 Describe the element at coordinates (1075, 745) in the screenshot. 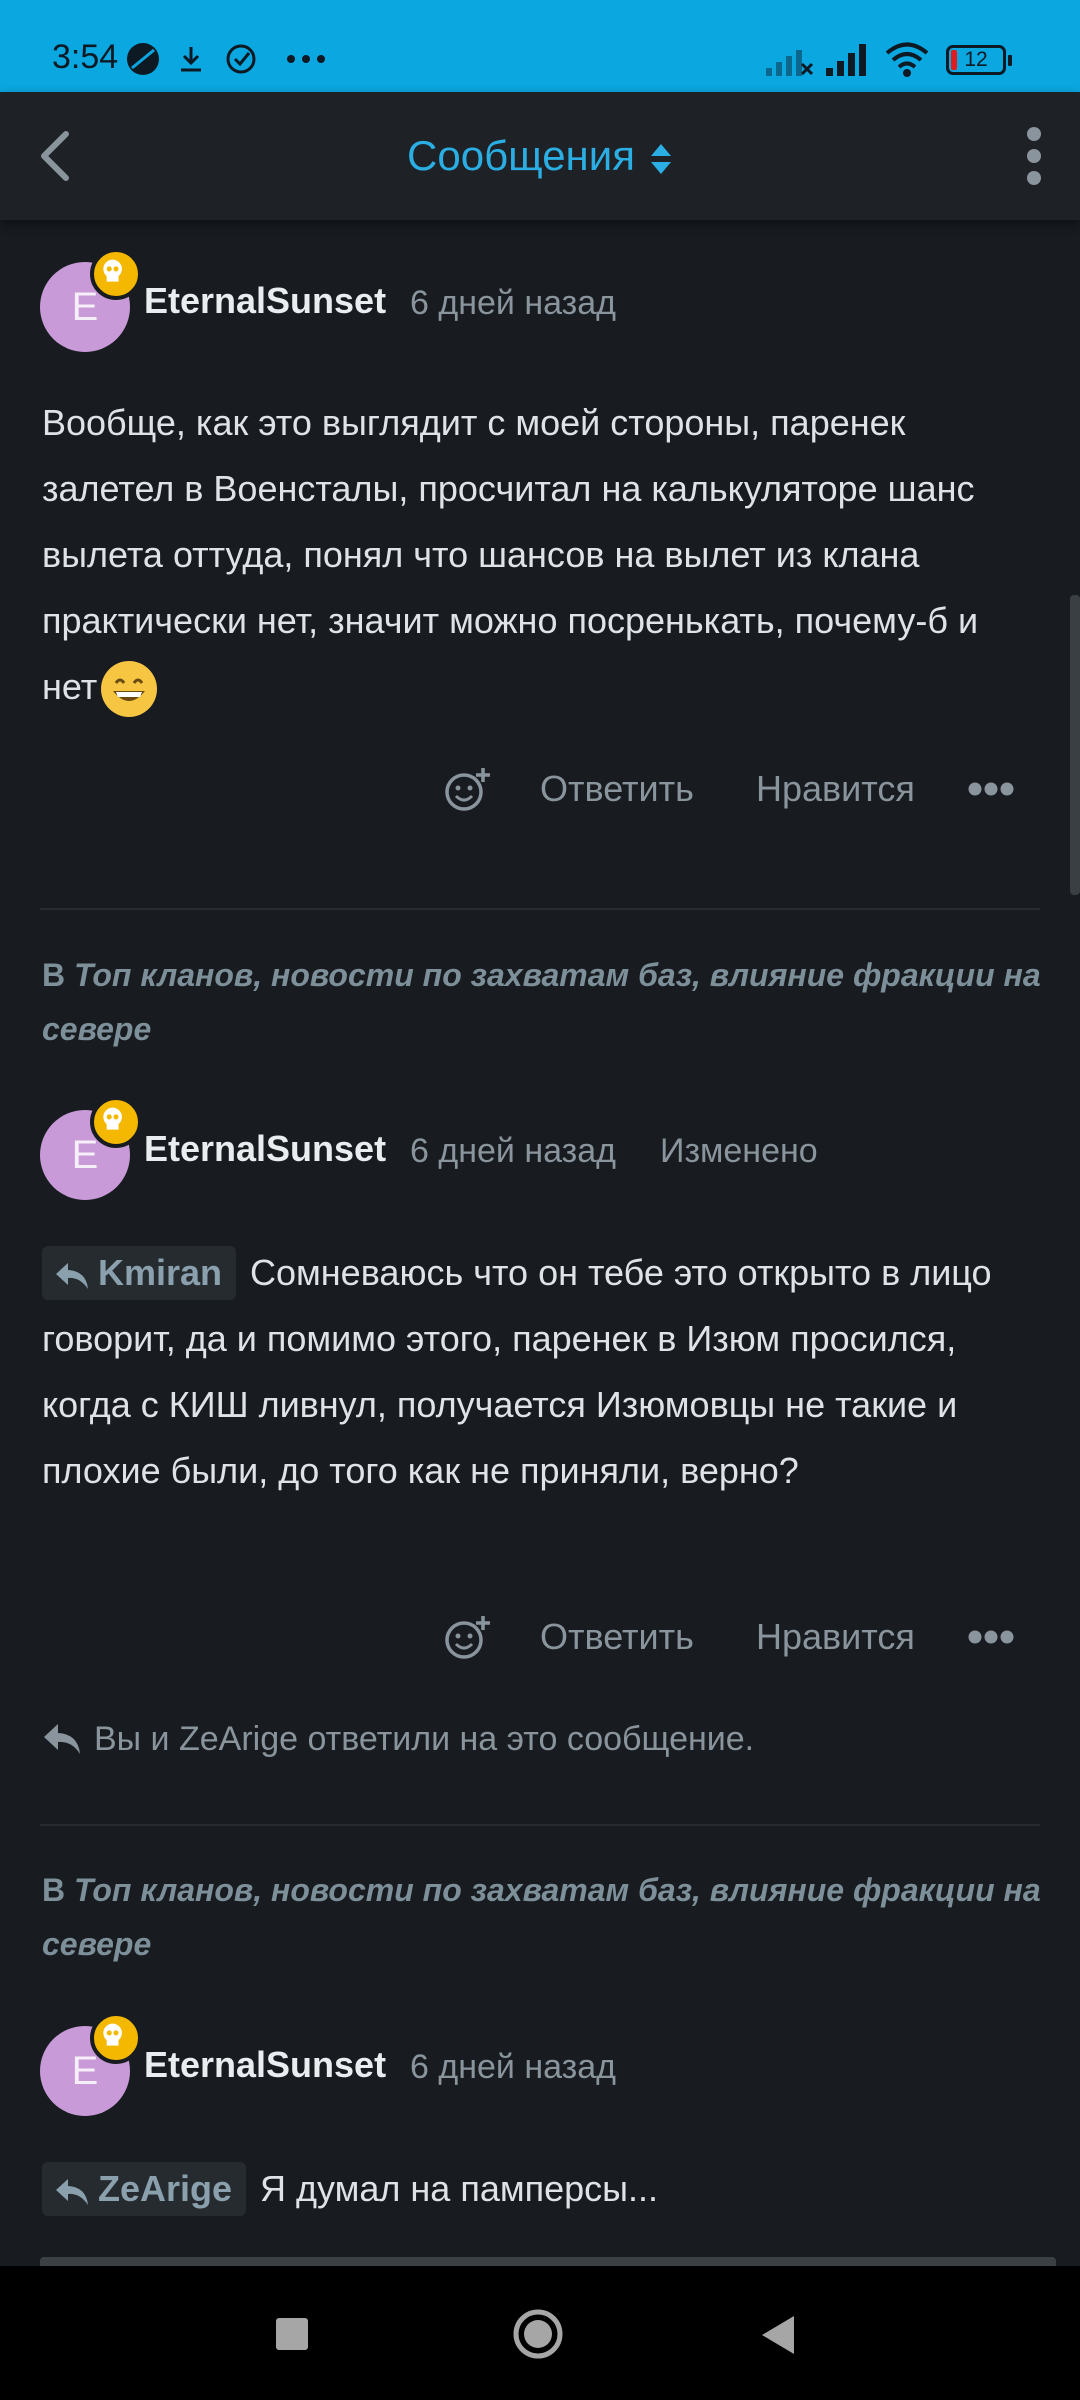

I see `scrollbar` at that location.